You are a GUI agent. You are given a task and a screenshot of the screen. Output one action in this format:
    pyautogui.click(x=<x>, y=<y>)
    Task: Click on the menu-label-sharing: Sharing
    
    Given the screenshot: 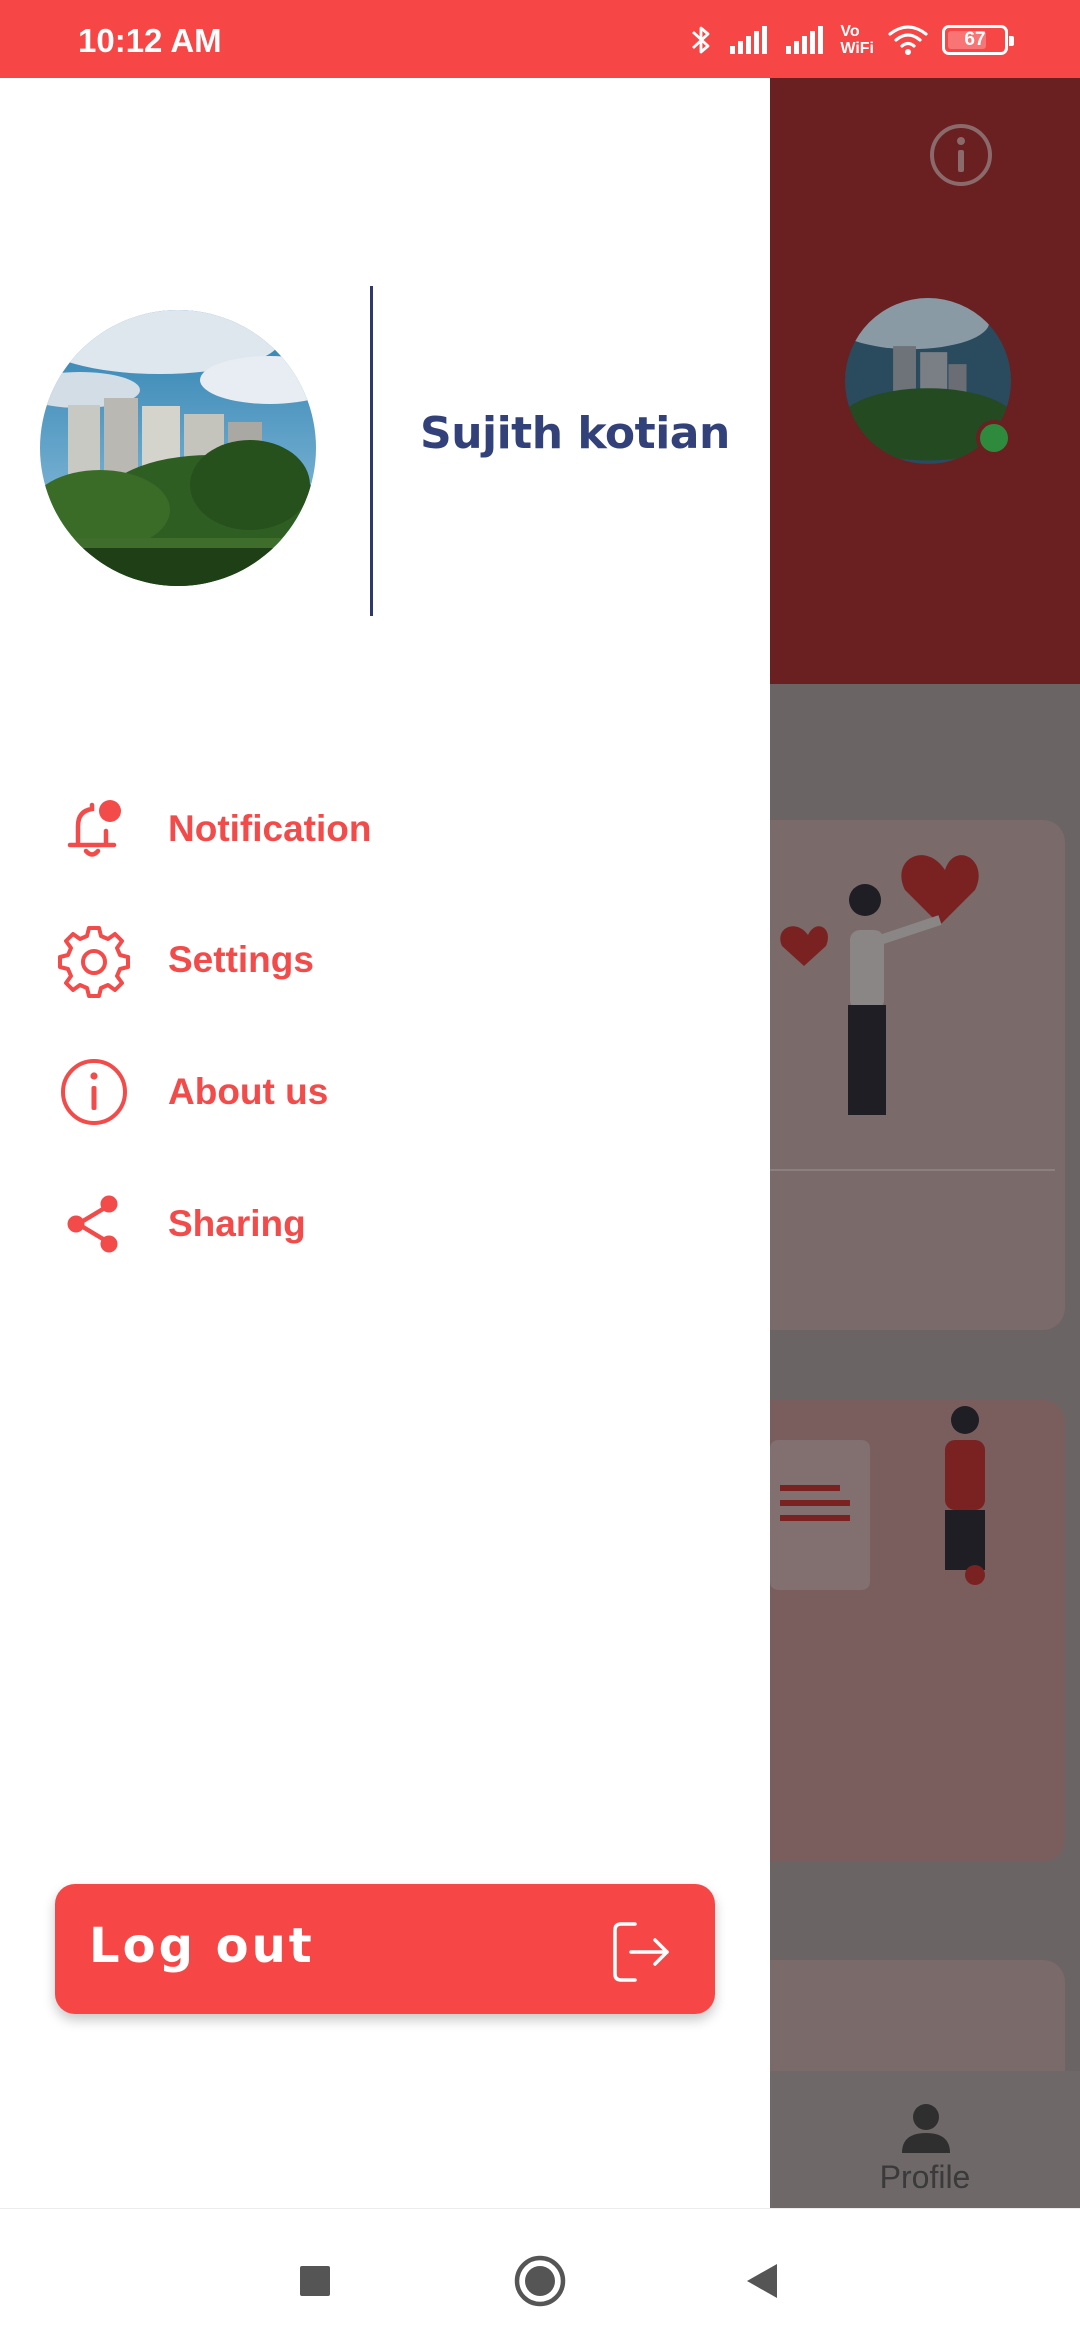 What is the action you would take?
    pyautogui.click(x=237, y=1223)
    